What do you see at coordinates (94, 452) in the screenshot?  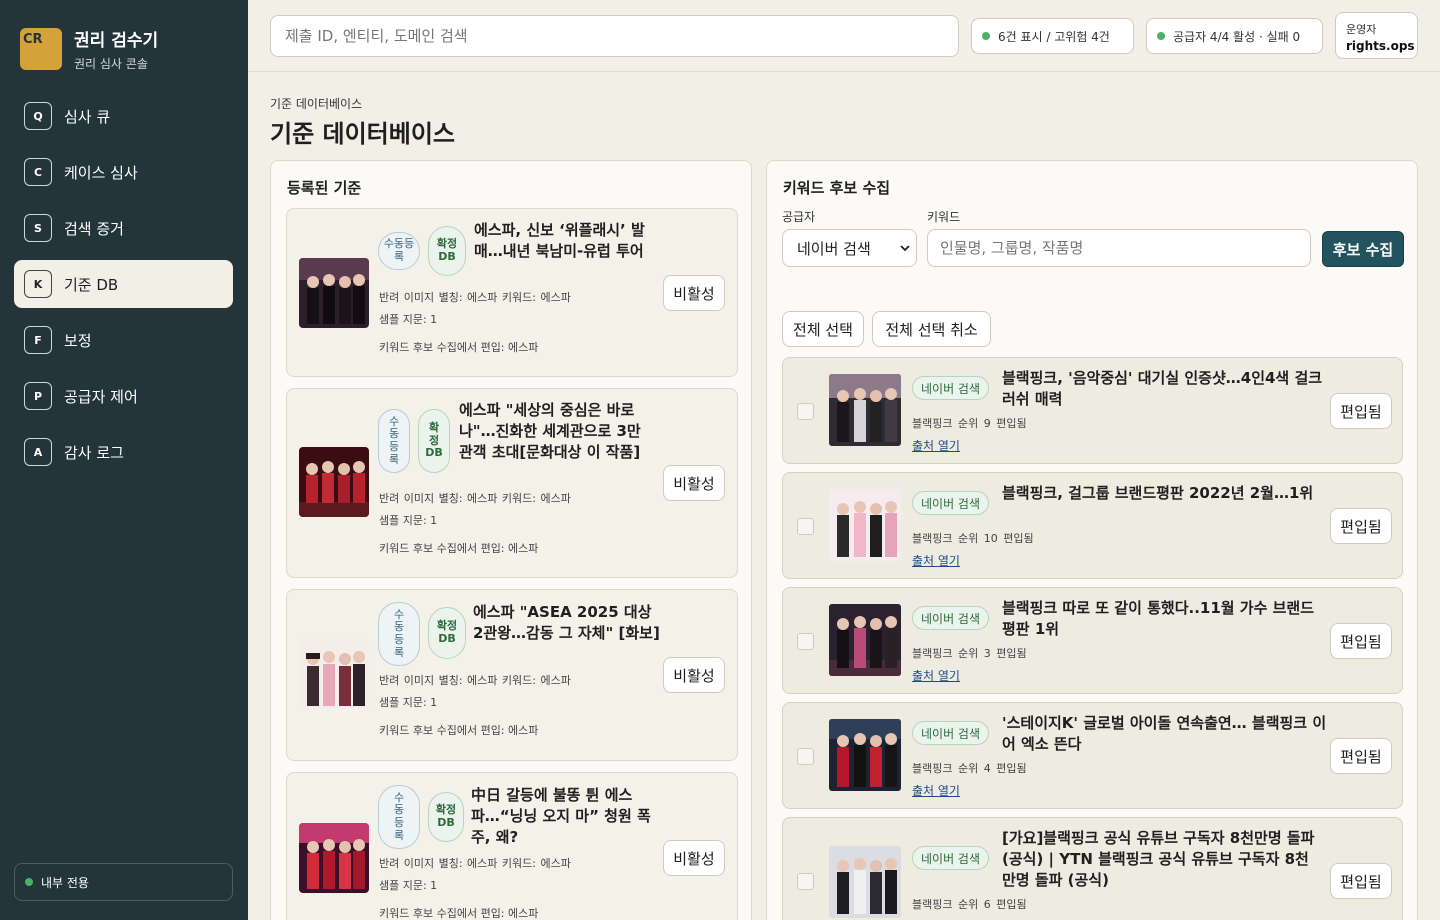 I see `nav-label: 감사 로그` at bounding box center [94, 452].